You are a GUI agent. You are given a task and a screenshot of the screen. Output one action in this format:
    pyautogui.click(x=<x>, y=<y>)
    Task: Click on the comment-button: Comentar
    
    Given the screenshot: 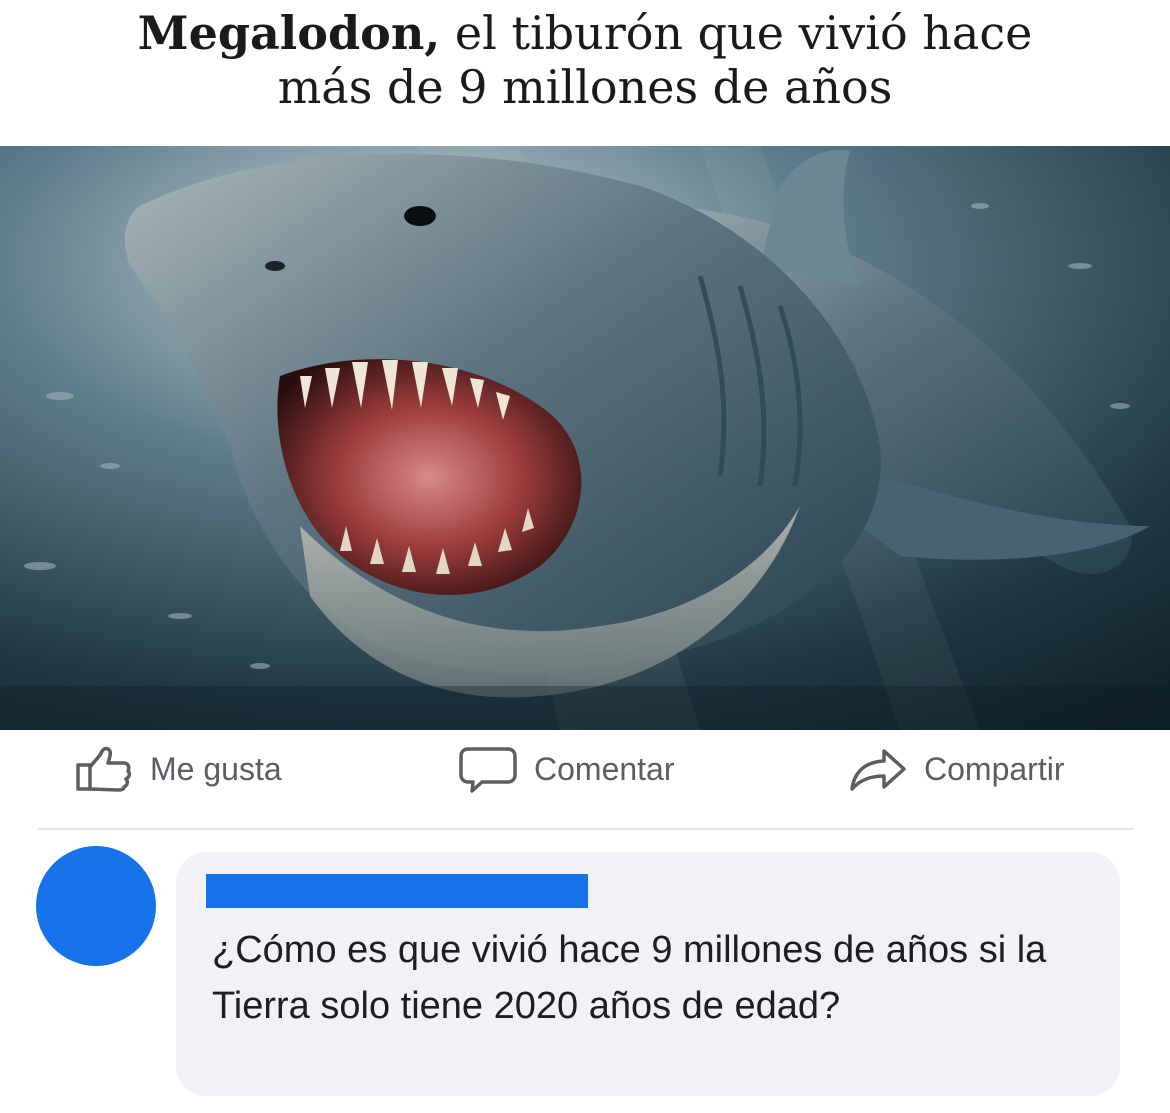 What is the action you would take?
    pyautogui.click(x=566, y=769)
    